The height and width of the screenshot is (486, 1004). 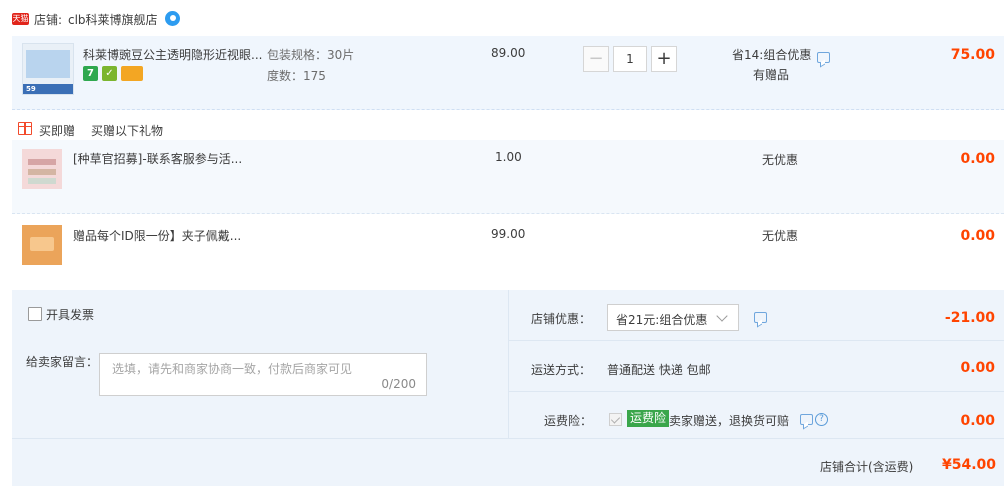 I want to click on wangwang-chat-icon, so click(x=172, y=18).